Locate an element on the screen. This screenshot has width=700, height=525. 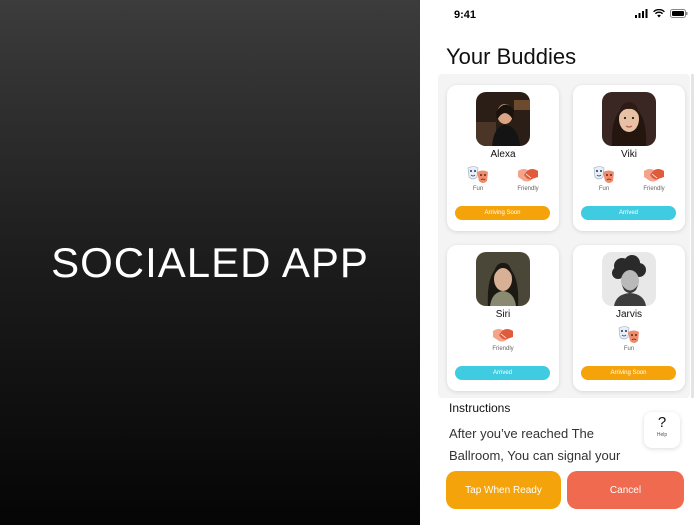
buddy-card-jarvis: Jarvis Fun Arriving Soon is located at coordinates (629, 318).